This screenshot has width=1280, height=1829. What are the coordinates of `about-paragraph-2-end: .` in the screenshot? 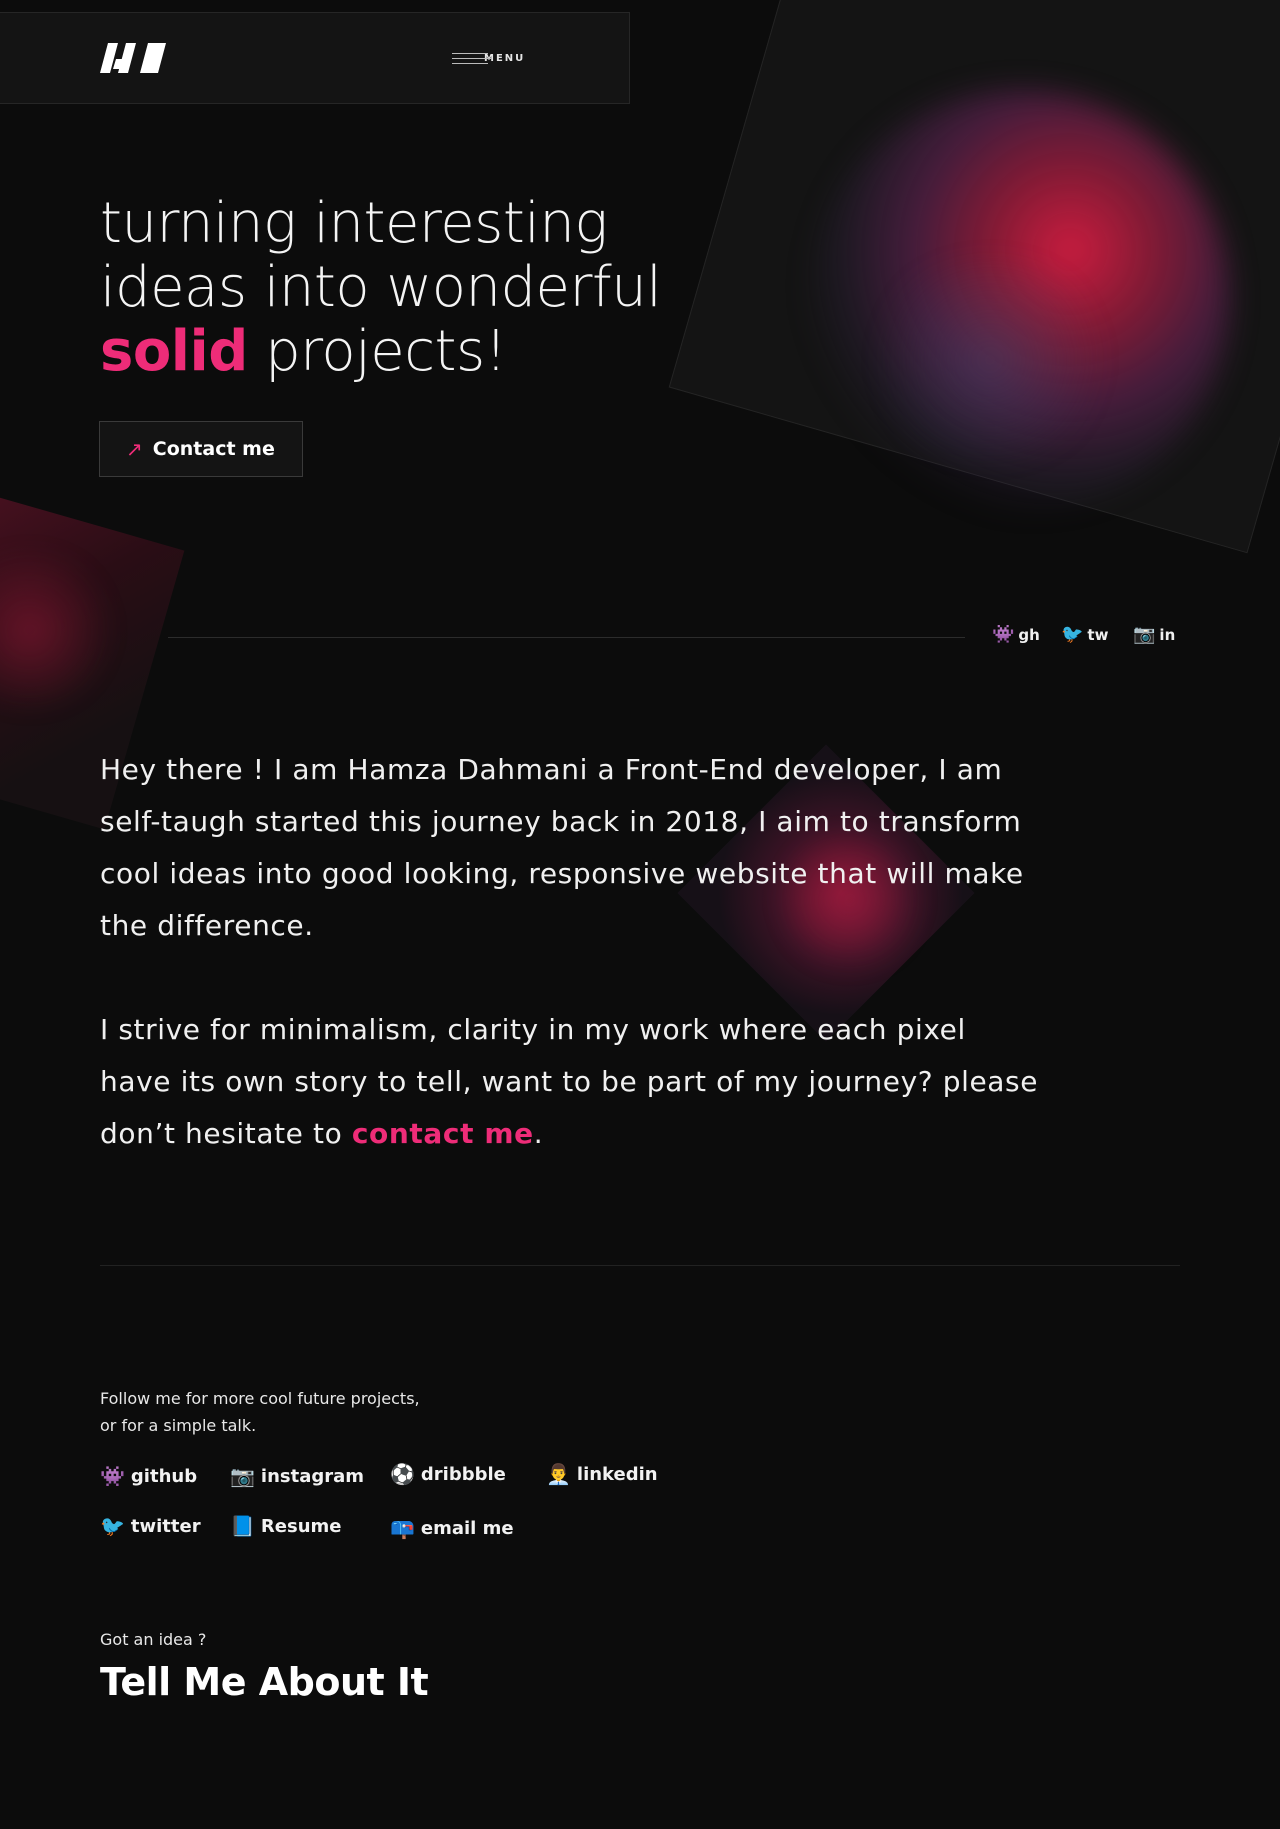 It's located at (538, 1133).